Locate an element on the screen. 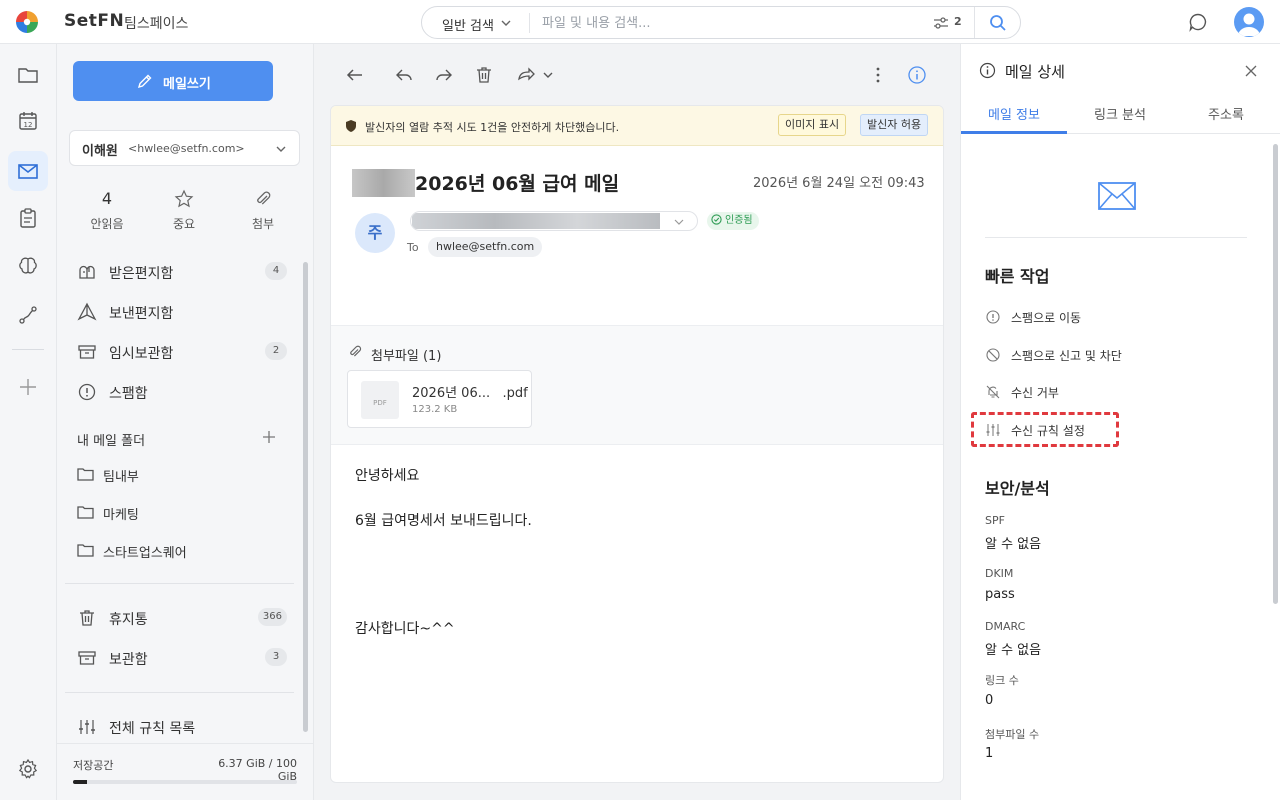  sender-address-dropdown is located at coordinates (554, 221).